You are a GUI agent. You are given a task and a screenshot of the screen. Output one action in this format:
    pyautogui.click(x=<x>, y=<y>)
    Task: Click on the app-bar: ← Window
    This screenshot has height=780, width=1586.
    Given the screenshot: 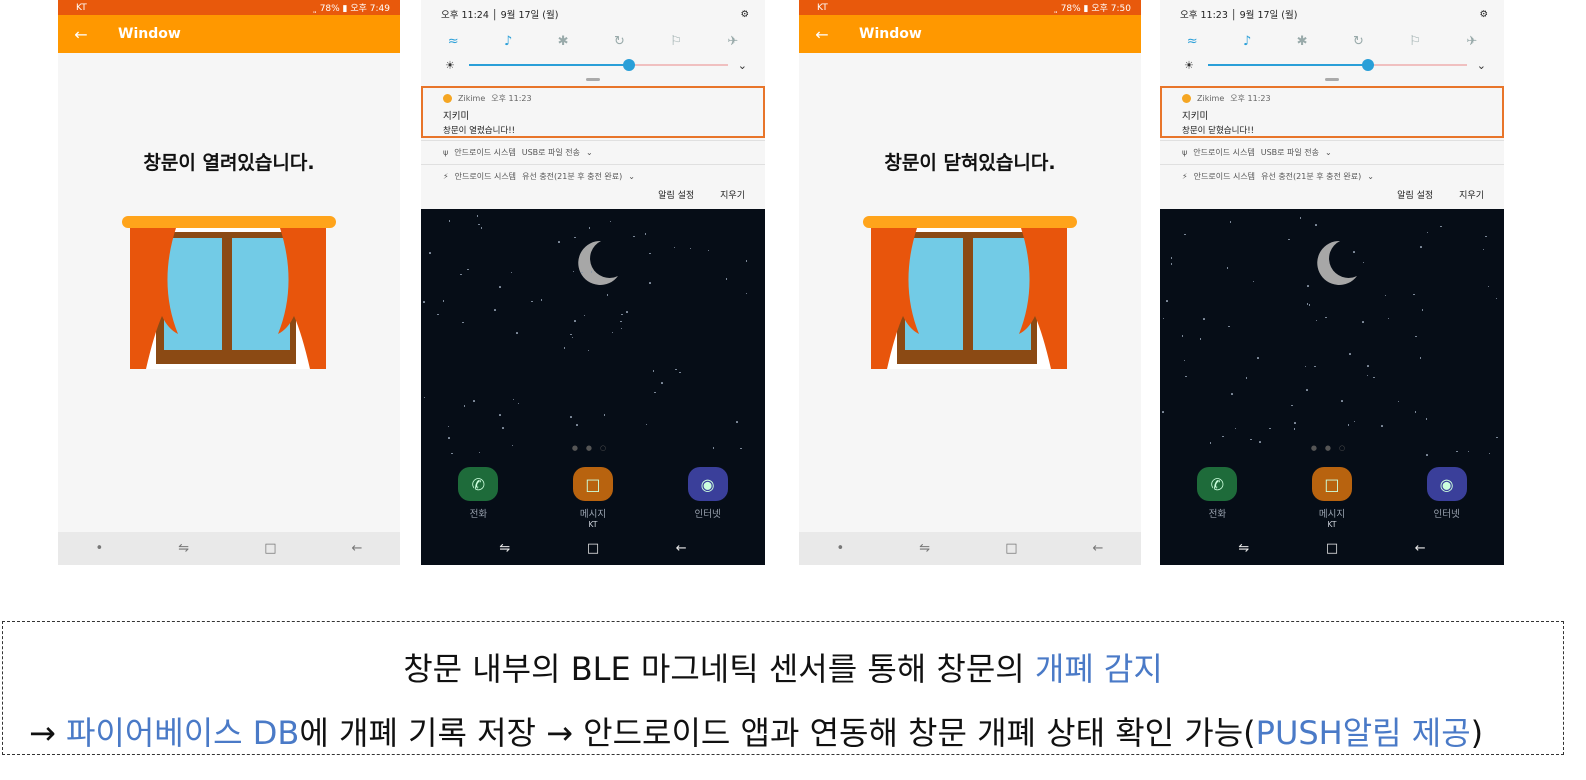 What is the action you would take?
    pyautogui.click(x=970, y=34)
    